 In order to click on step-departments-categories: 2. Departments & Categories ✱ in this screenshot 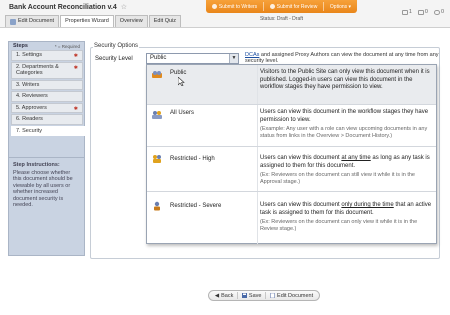, I will do `click(47, 70)`.